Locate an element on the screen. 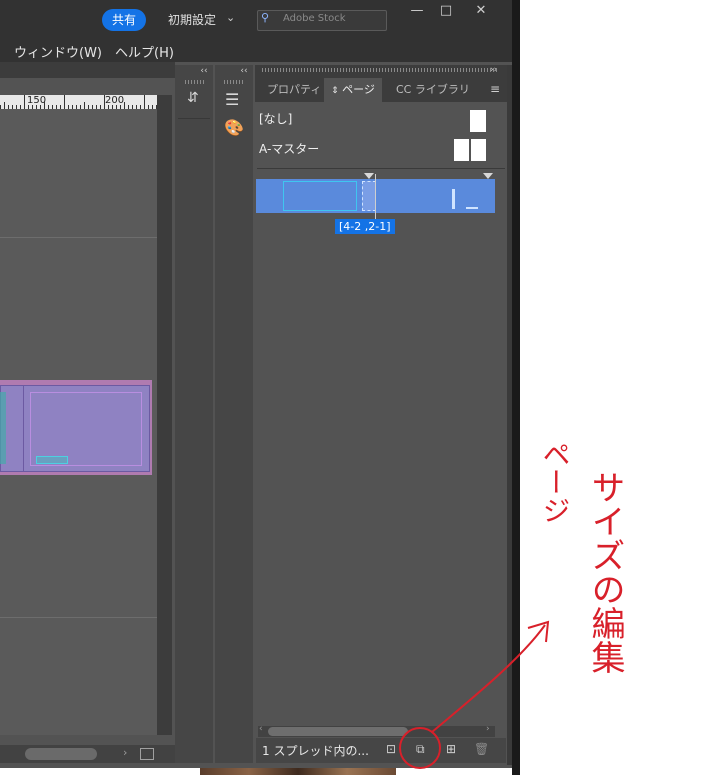 The image size is (721, 775). annotation-arrow is located at coordinates (488, 678).